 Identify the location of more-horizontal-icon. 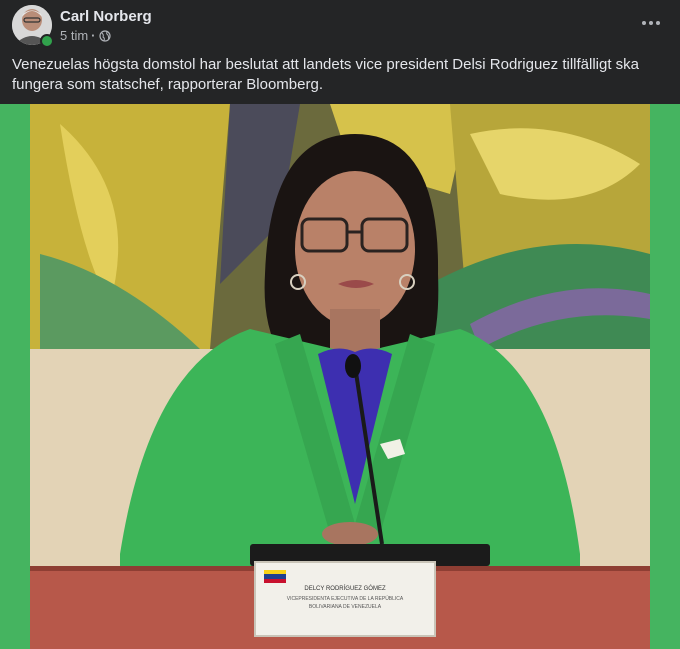
(651, 23).